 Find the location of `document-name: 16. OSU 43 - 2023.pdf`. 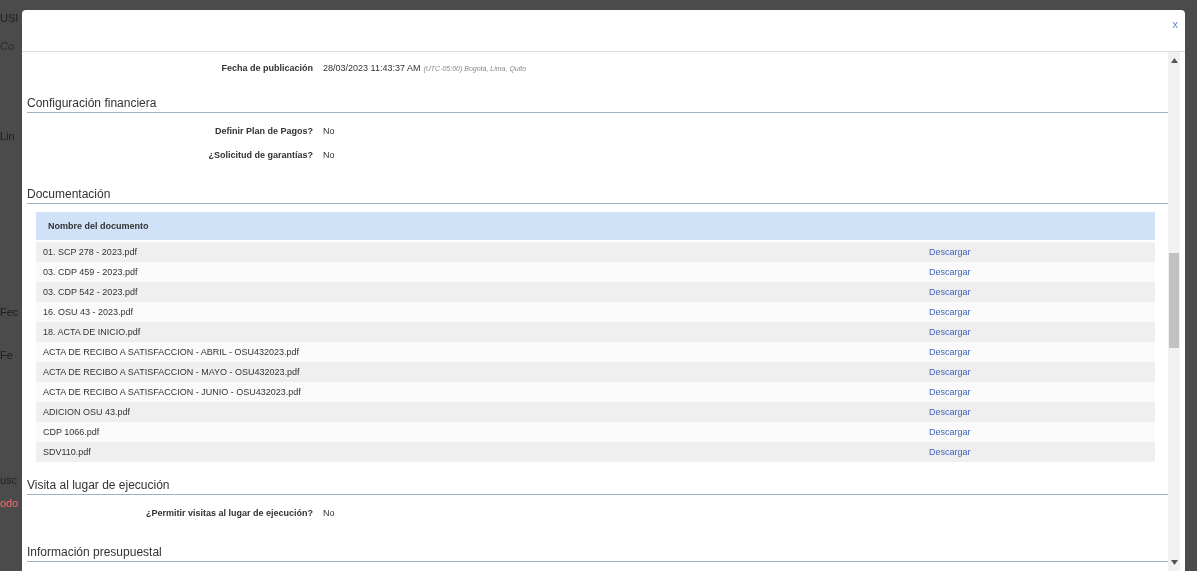

document-name: 16. OSU 43 - 2023.pdf is located at coordinates (88, 312).